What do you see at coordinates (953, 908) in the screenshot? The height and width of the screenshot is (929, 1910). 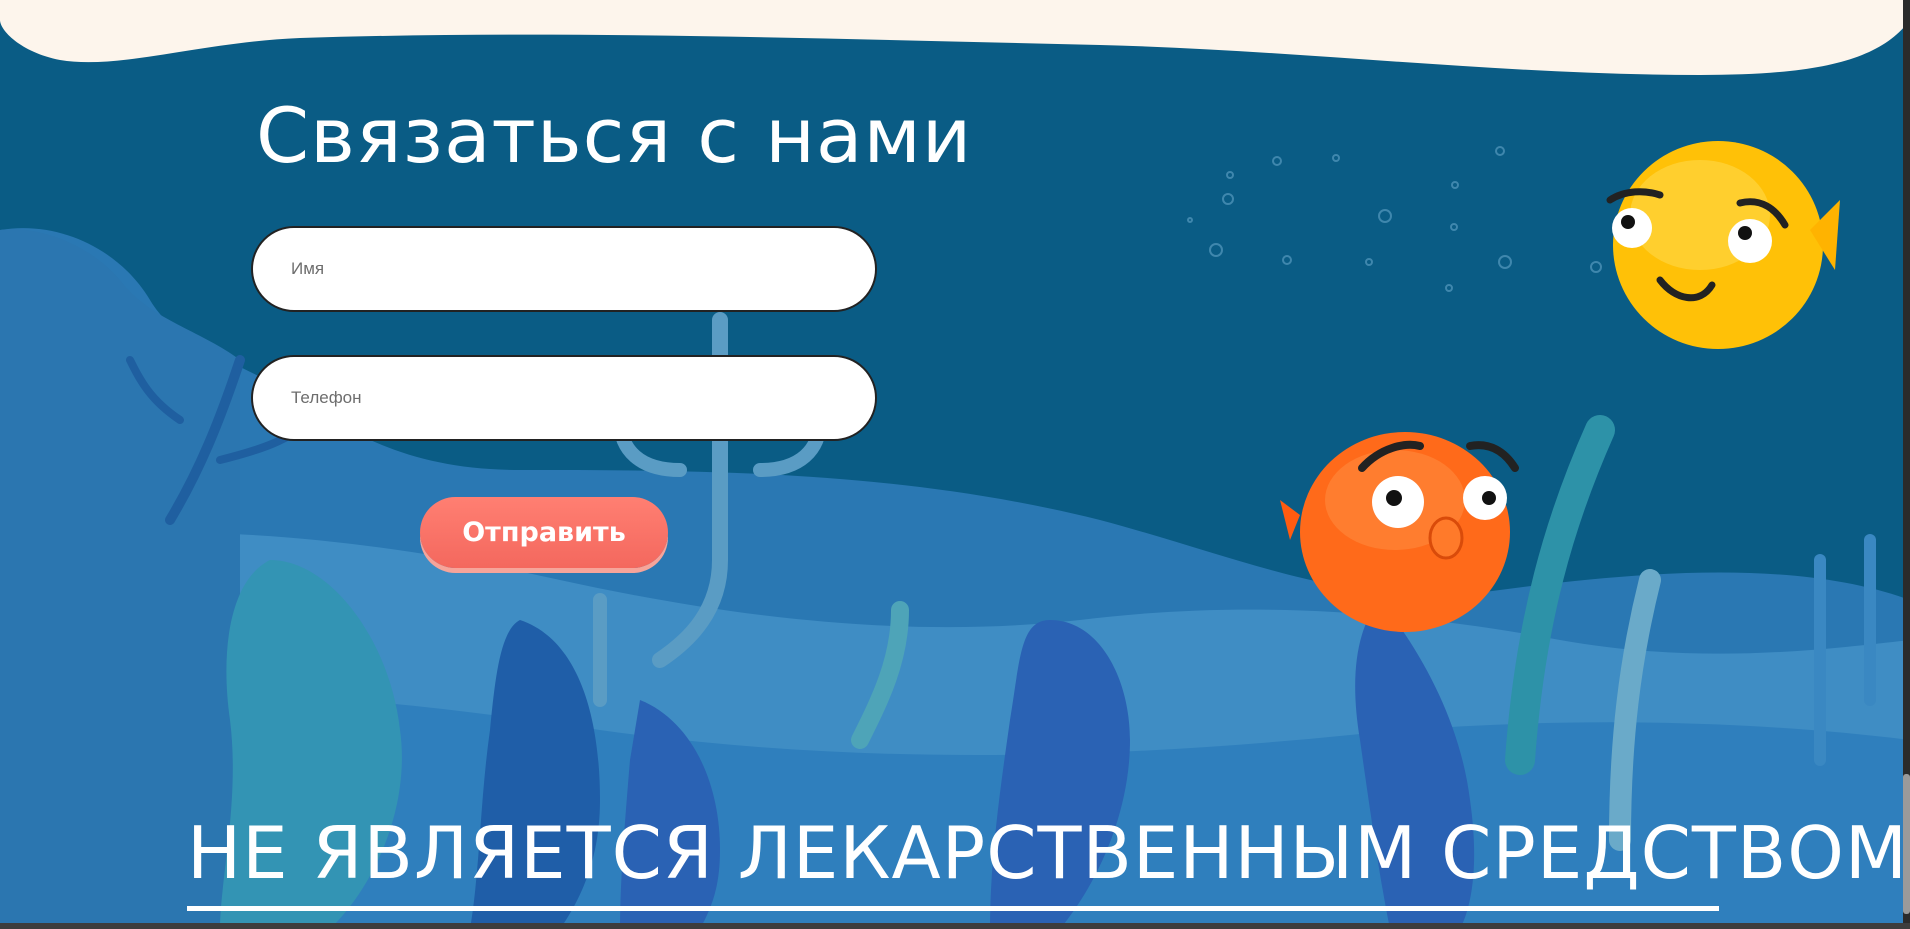 I see `disclaimer-underline` at bounding box center [953, 908].